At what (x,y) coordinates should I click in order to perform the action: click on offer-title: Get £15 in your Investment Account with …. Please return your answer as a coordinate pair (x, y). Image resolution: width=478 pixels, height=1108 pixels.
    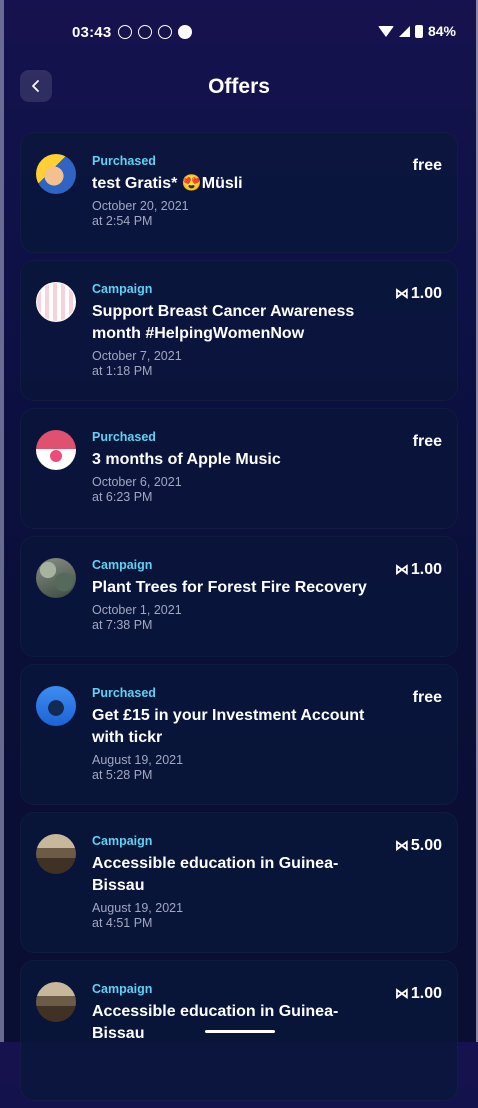
    Looking at the image, I should click on (228, 726).